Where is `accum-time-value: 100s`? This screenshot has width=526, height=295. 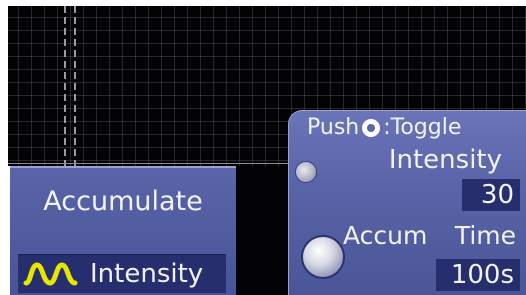
accum-time-value: 100s is located at coordinates (478, 275).